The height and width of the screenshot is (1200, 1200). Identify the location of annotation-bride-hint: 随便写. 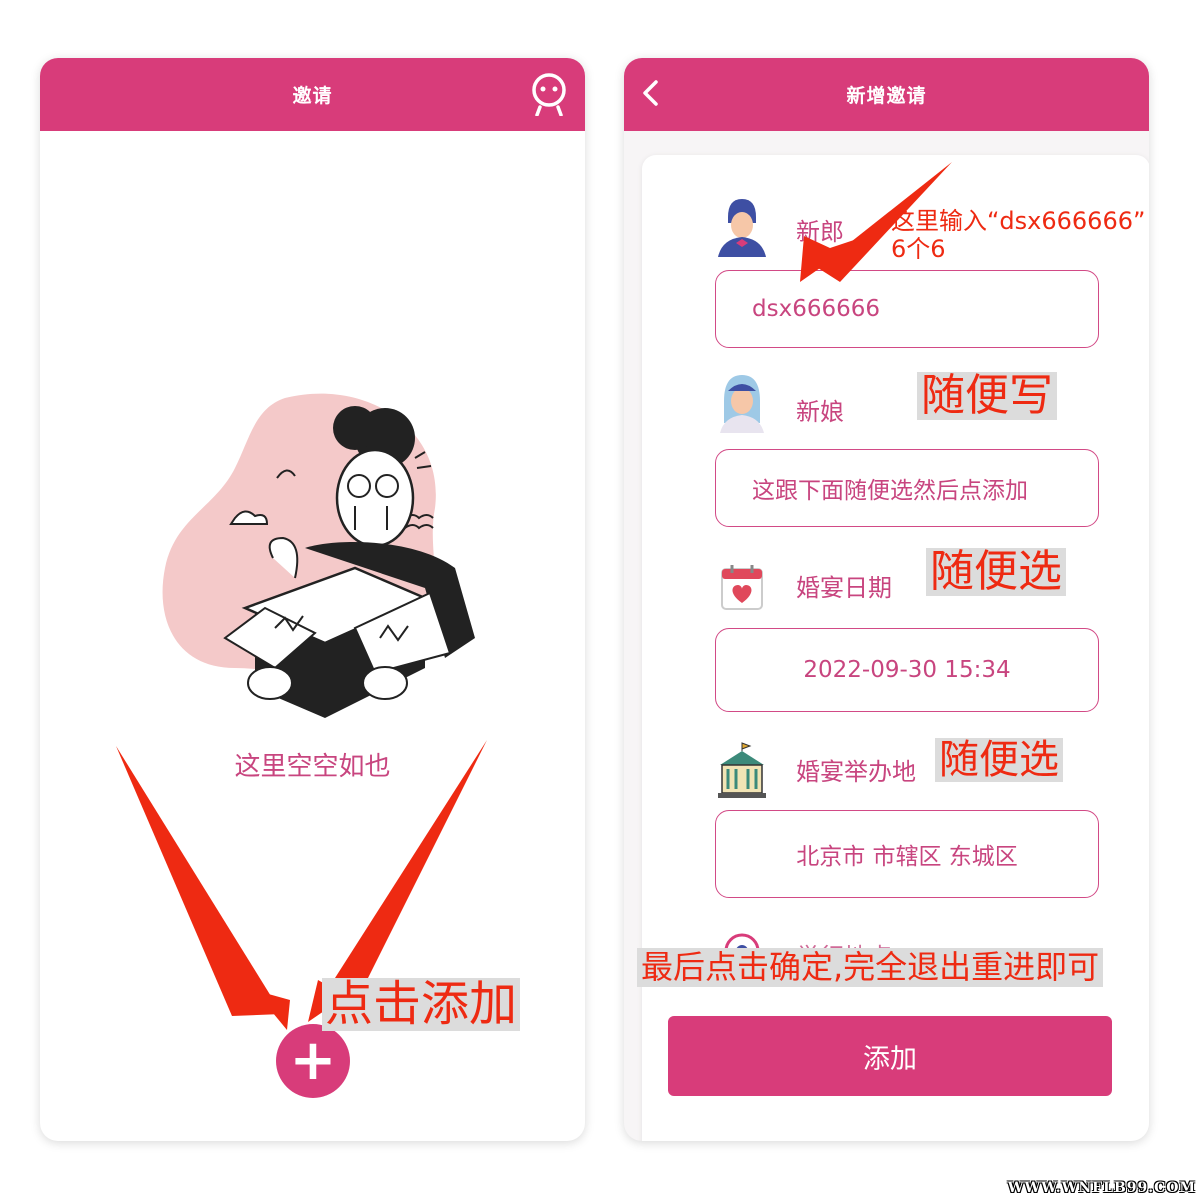
(987, 396).